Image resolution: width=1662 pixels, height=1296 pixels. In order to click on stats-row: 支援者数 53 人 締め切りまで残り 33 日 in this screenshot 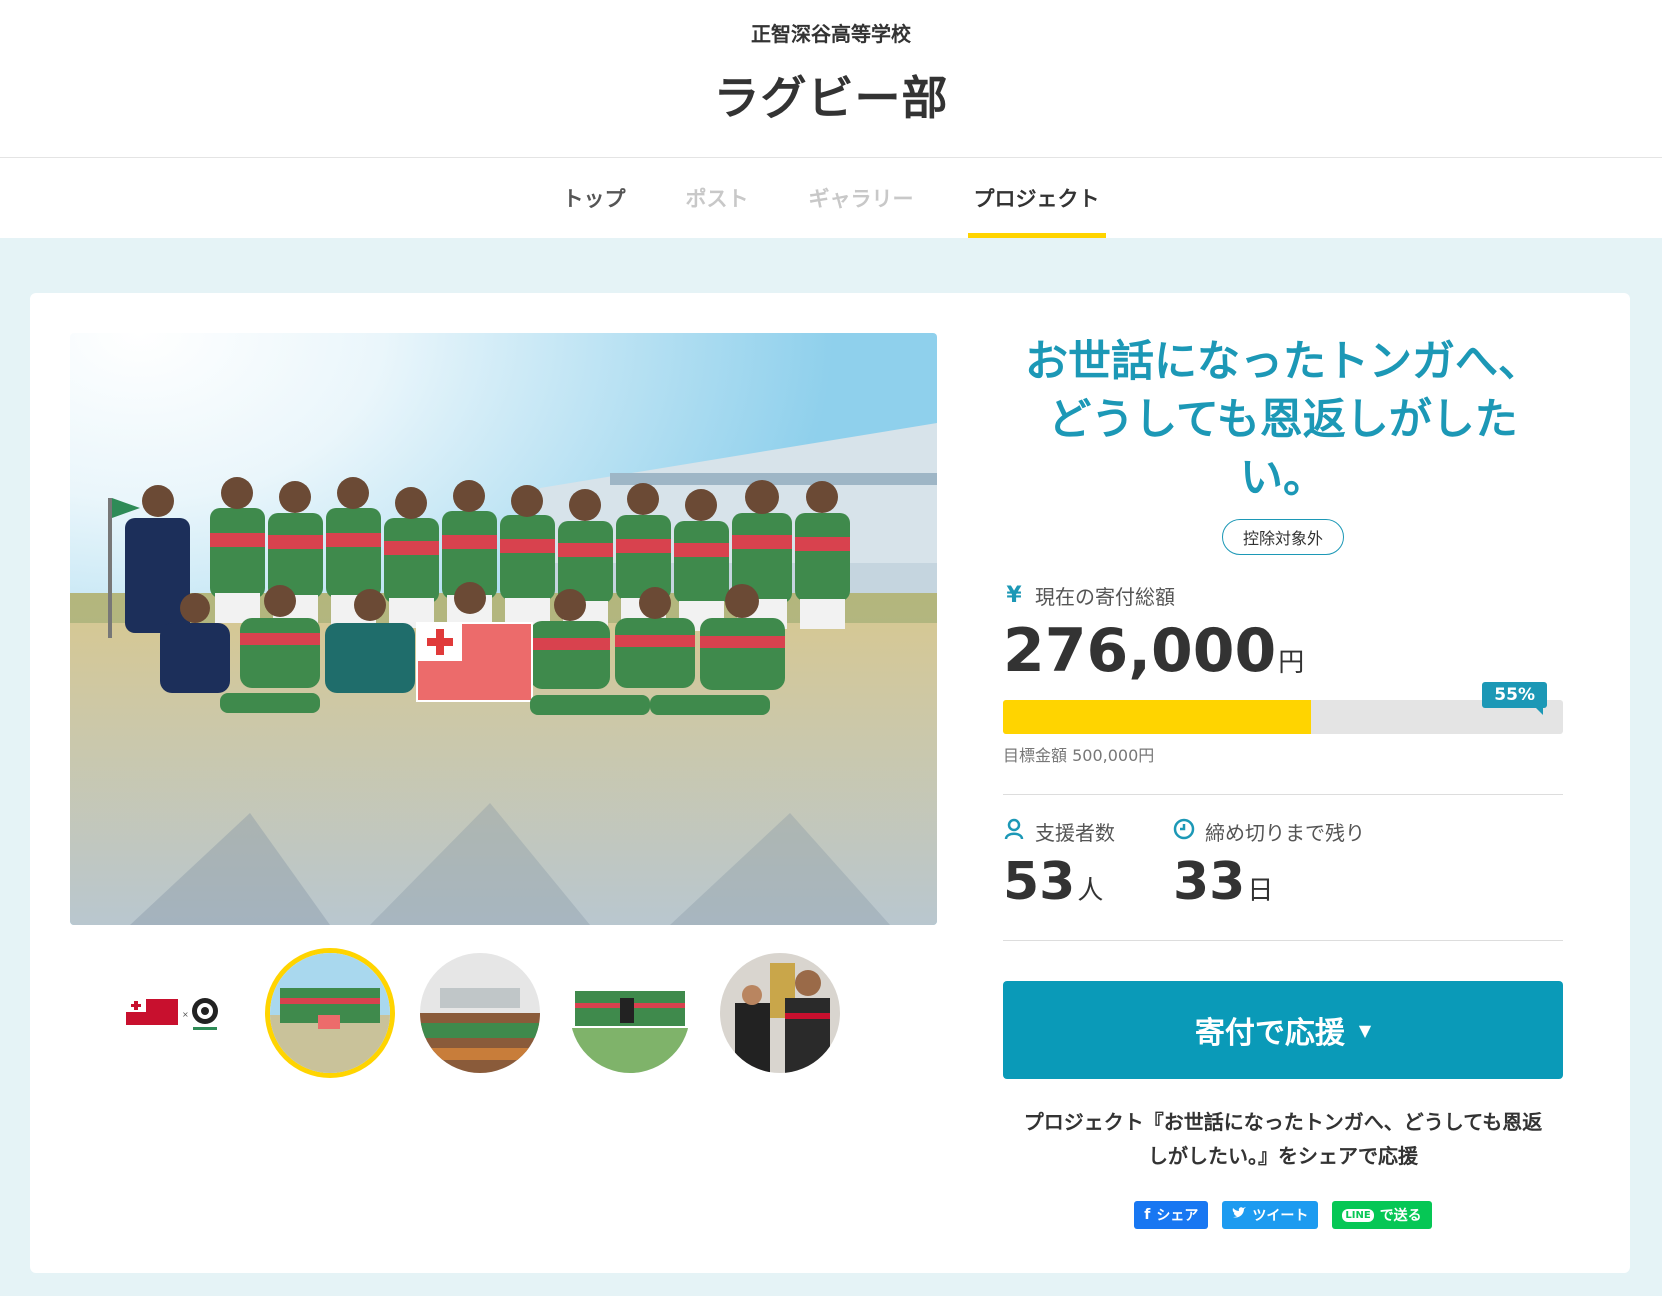, I will do `click(1283, 864)`.